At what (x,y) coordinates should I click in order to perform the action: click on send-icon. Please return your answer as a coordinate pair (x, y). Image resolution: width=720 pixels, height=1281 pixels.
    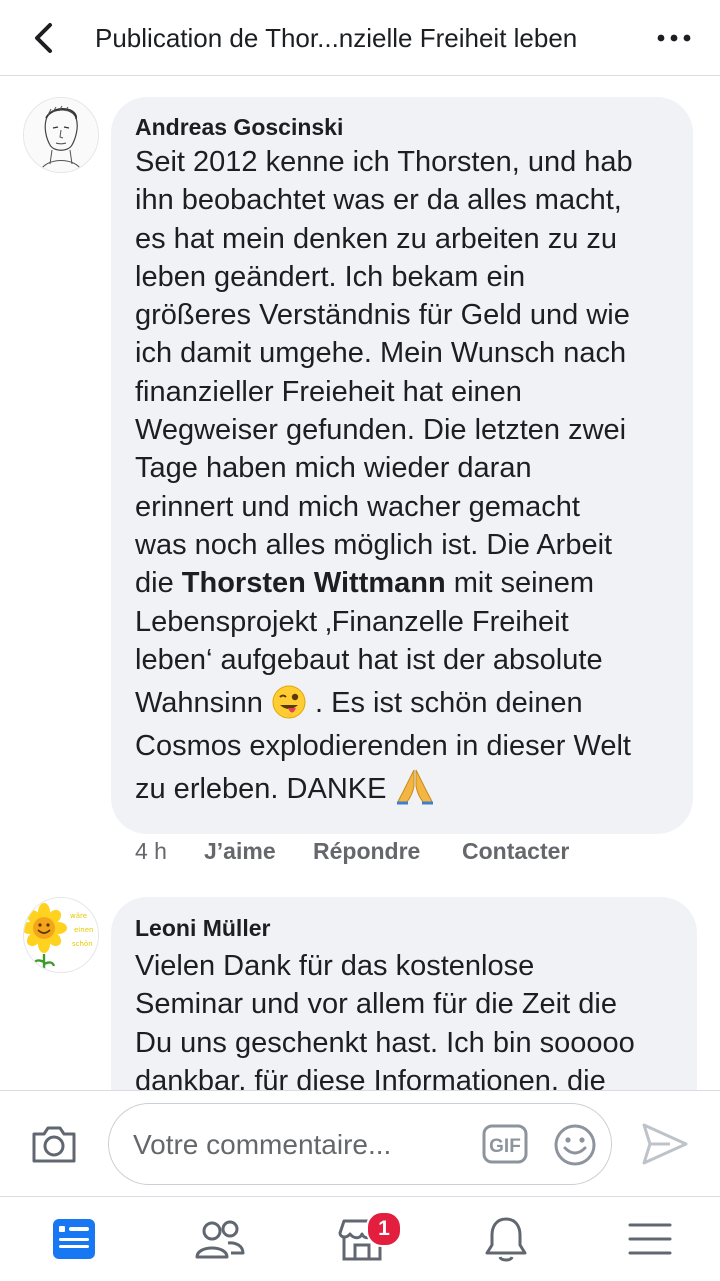
    Looking at the image, I should click on (665, 1144).